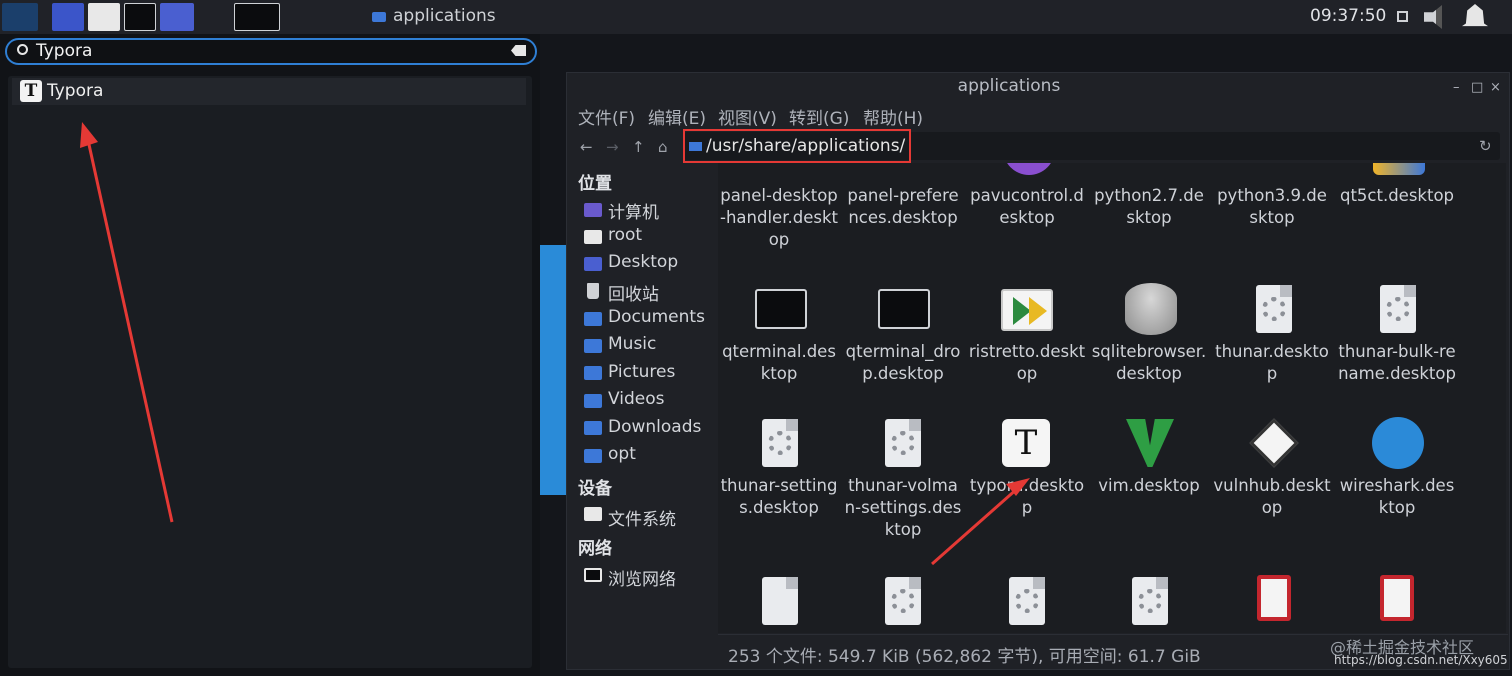 The width and height of the screenshot is (1512, 676). What do you see at coordinates (130, 331) in the screenshot?
I see `arrow-to-result` at bounding box center [130, 331].